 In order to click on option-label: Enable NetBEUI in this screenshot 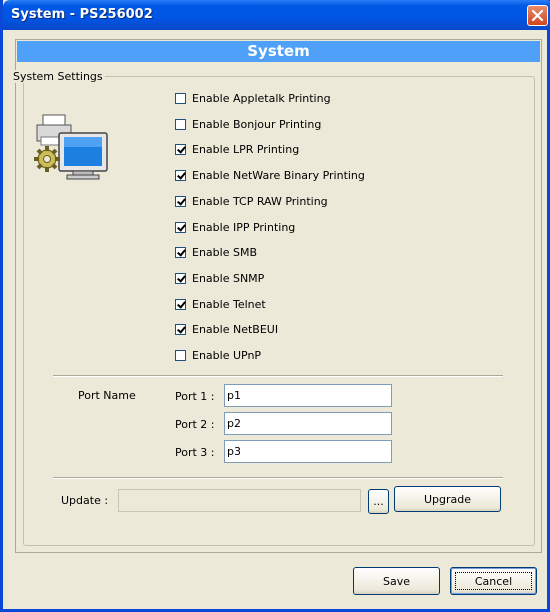, I will do `click(235, 329)`.